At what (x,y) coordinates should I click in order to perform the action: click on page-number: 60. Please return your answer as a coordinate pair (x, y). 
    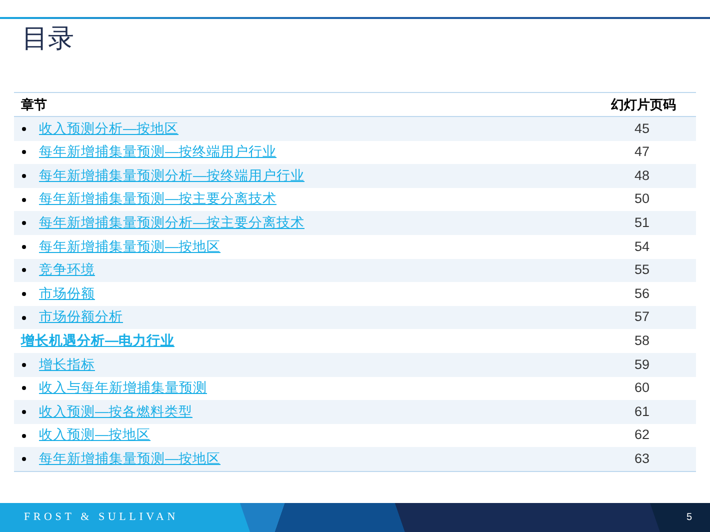
    Looking at the image, I should click on (642, 388).